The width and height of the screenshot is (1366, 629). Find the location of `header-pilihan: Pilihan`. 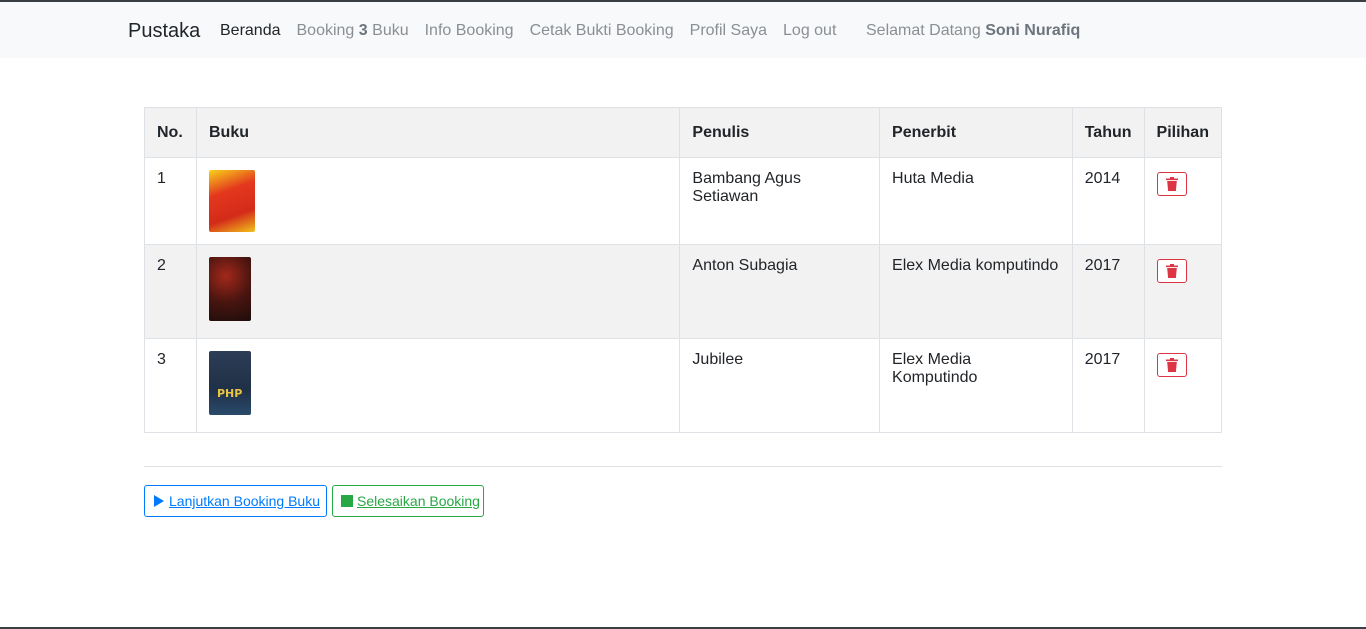

header-pilihan: Pilihan is located at coordinates (1183, 132).